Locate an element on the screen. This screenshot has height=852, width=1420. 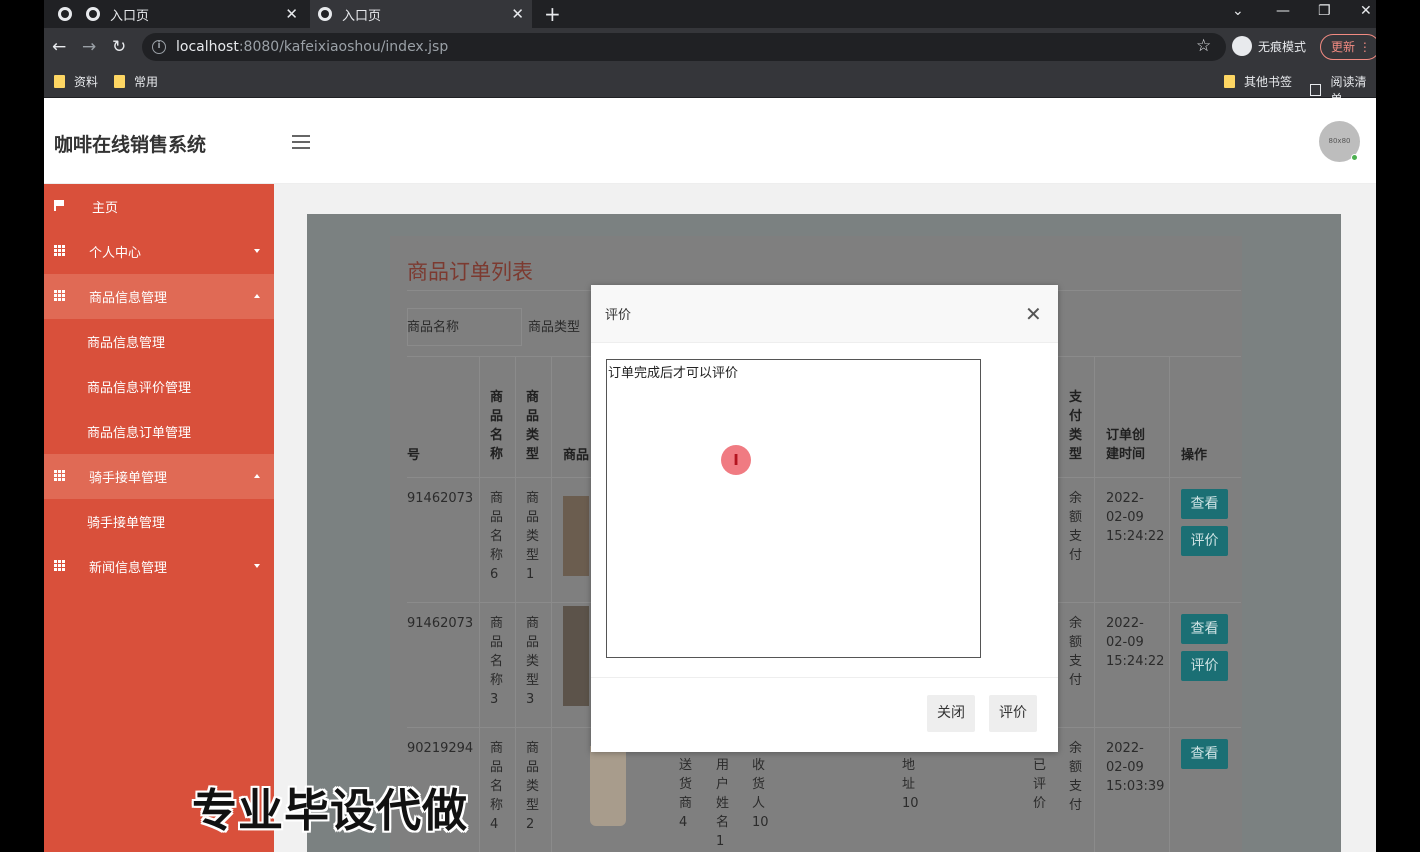
bookmark-label: 其他书签 is located at coordinates (1268, 82).